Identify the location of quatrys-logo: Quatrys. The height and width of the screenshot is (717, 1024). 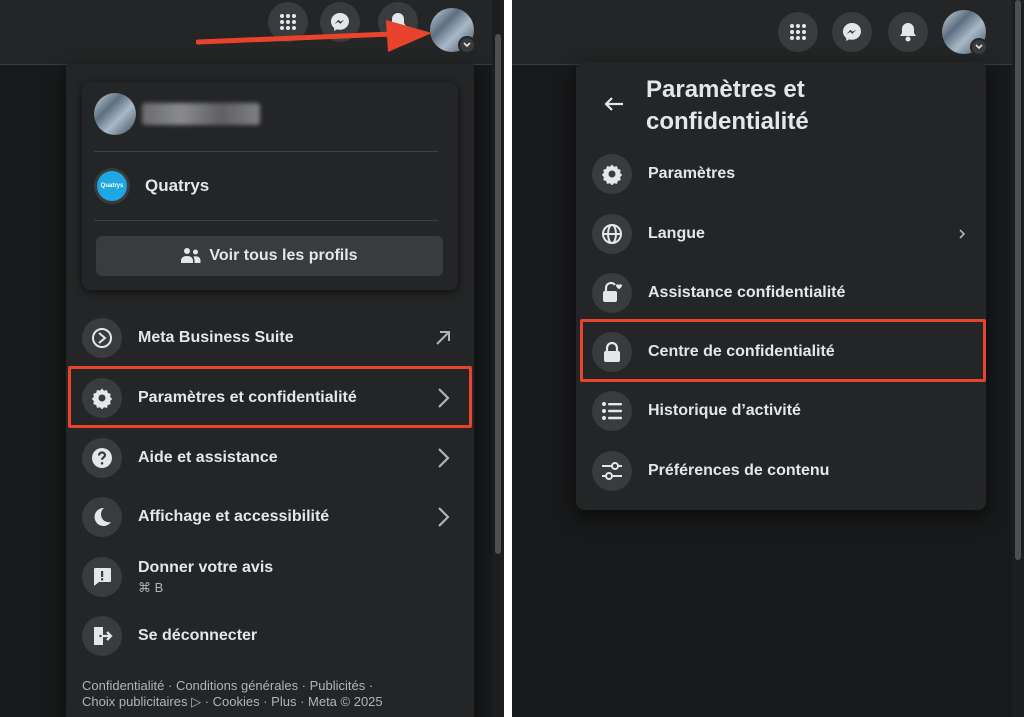
(112, 186).